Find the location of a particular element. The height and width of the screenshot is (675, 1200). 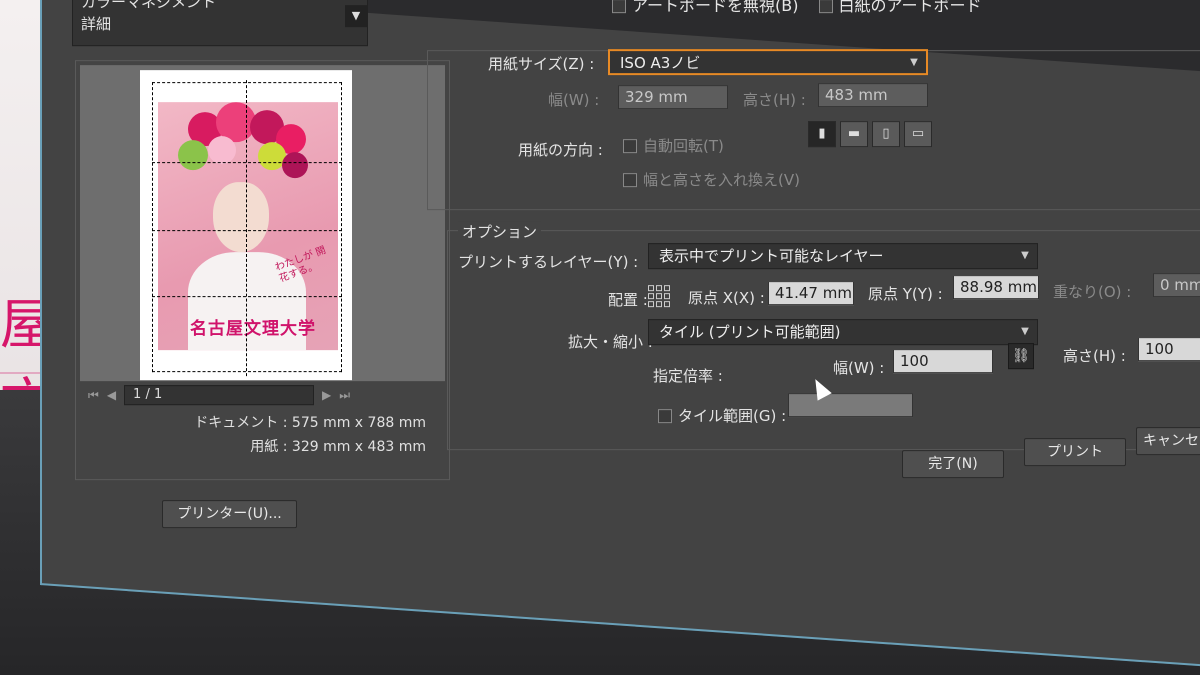

print-preview: わたしが 開花する。 名古屋文理大学 is located at coordinates (262, 223).